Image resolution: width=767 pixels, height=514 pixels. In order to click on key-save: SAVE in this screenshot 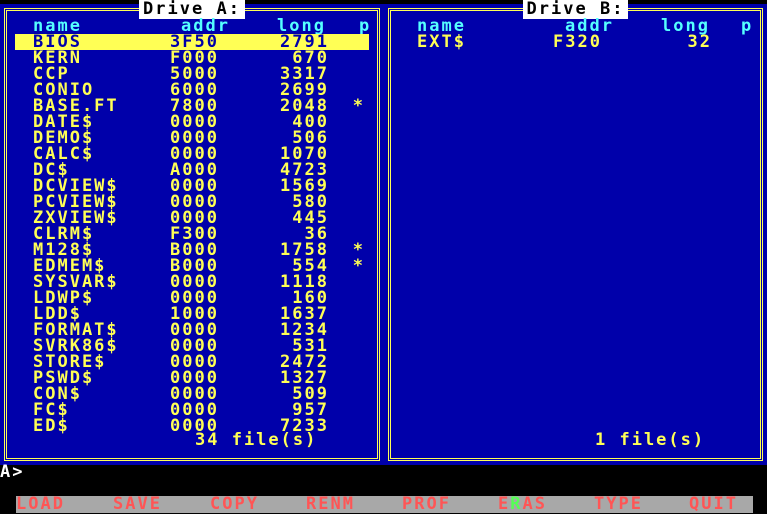, I will do `click(137, 504)`.